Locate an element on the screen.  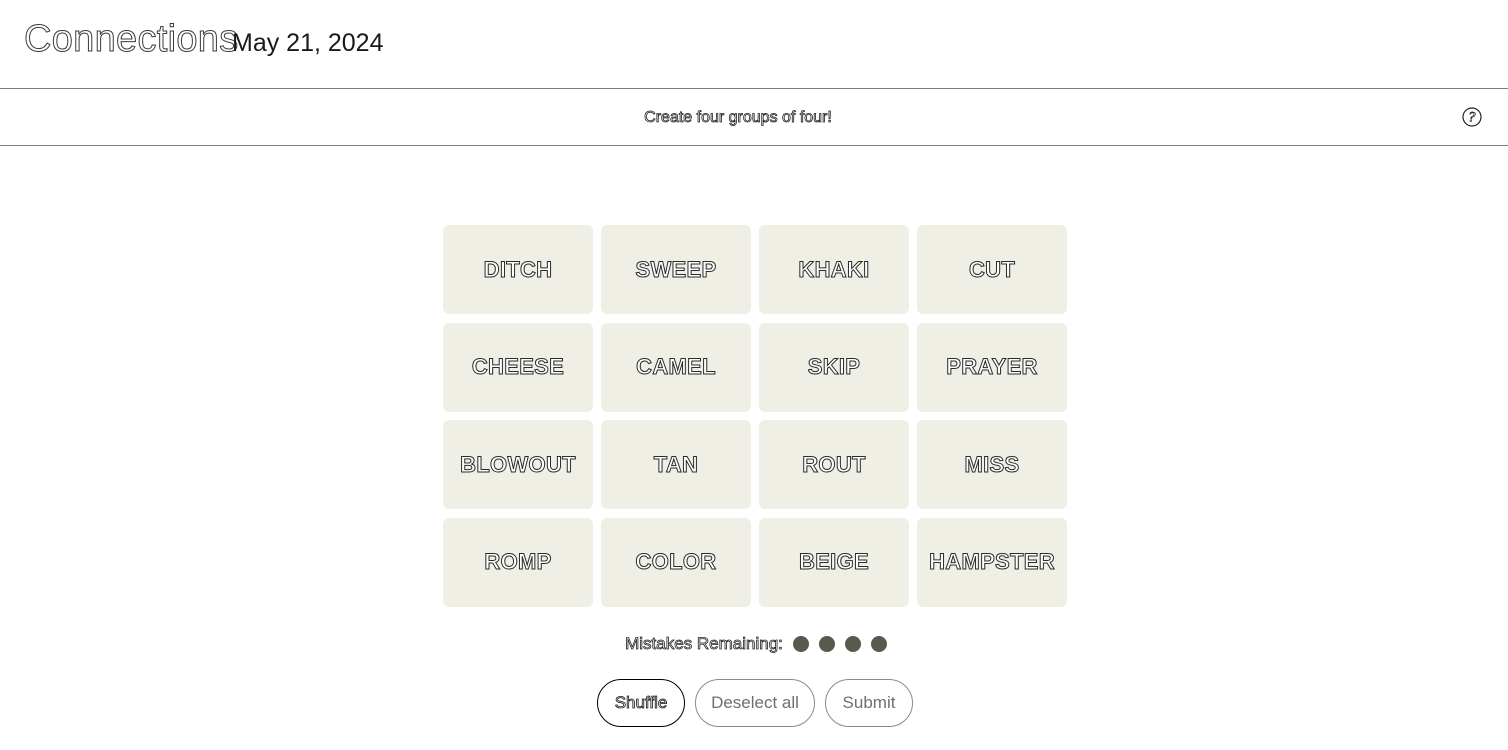
word-tile: SKIP is located at coordinates (834, 367).